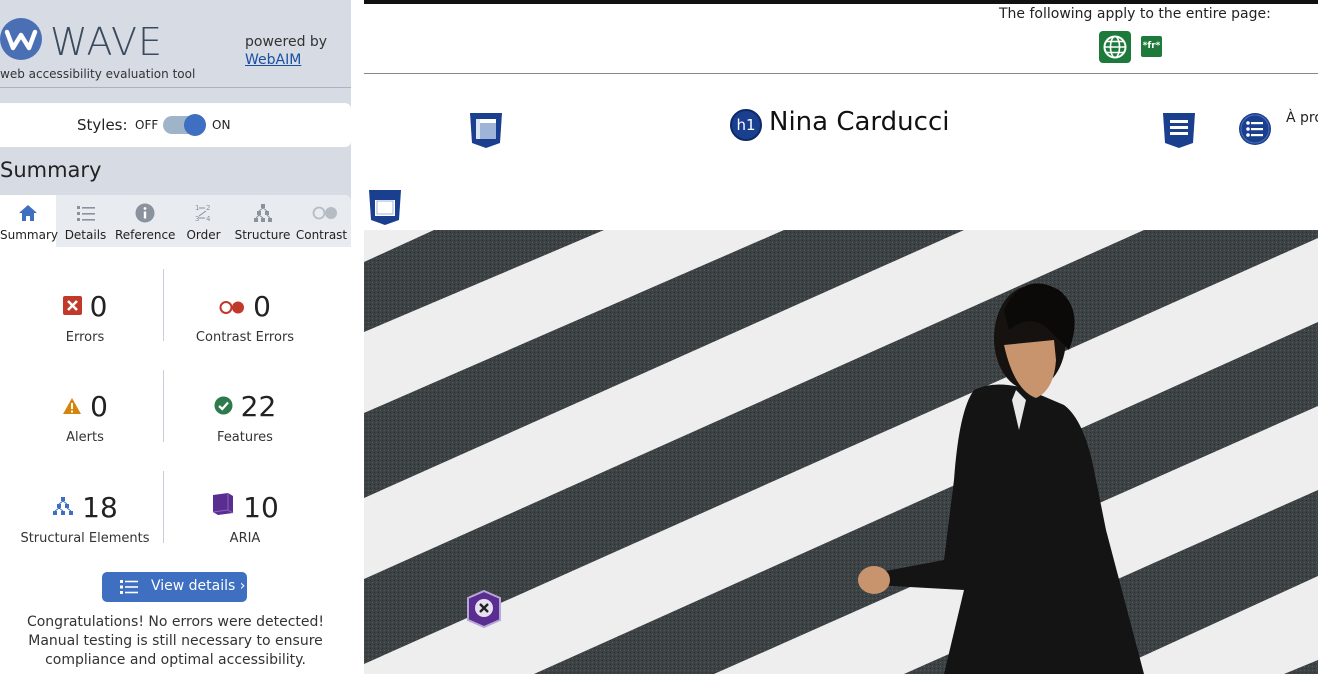 Image resolution: width=1318 pixels, height=674 pixels. I want to click on tab-reference: Reference, so click(145, 221).